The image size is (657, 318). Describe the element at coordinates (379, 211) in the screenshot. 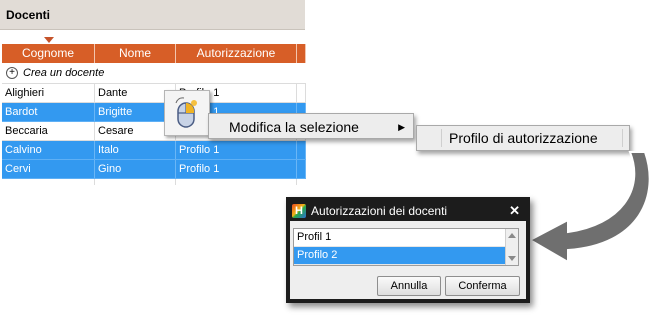

I see `dialog-title: Autorizzazioni dei docenti` at that location.